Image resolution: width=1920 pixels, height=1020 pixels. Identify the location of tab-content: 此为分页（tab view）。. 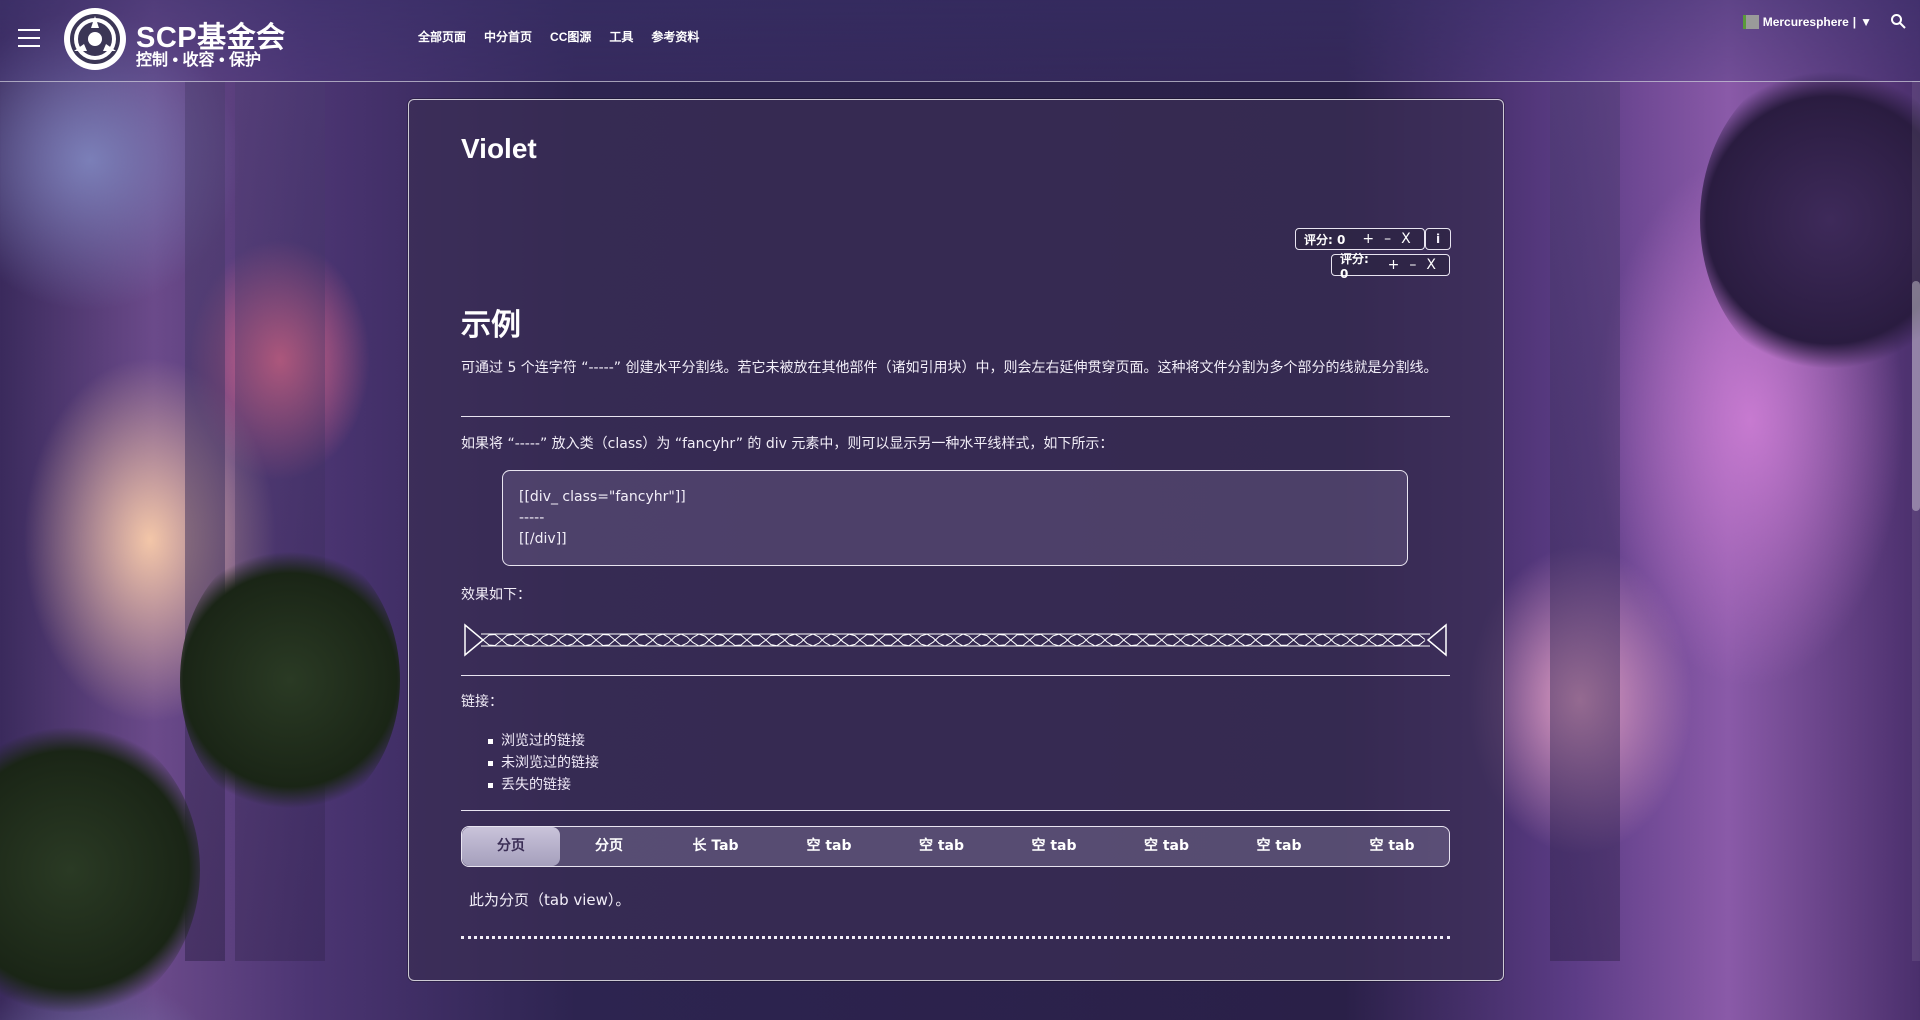
(550, 900).